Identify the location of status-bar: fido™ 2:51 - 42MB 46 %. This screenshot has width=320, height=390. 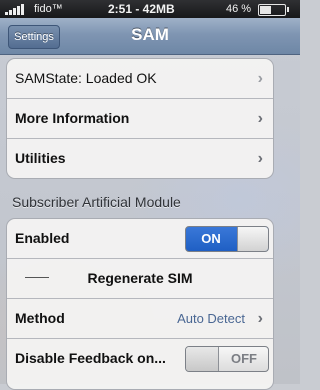
(150, 9).